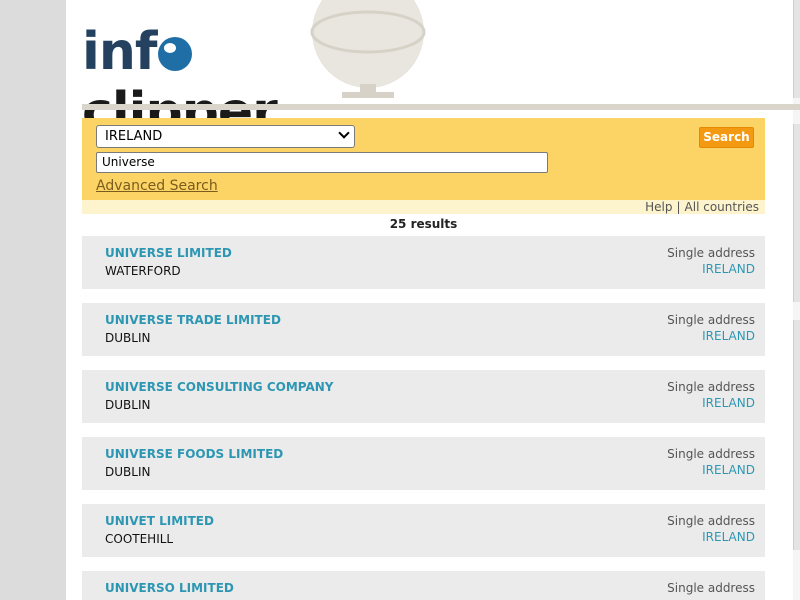 This screenshot has width=800, height=600. I want to click on right-panel-middle, so click(796, 213).